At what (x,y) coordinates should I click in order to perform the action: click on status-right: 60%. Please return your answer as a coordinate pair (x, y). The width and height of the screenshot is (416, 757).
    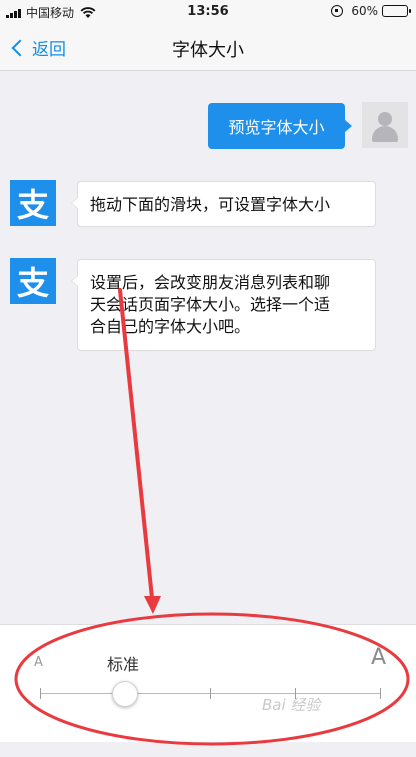
    Looking at the image, I should click on (371, 11).